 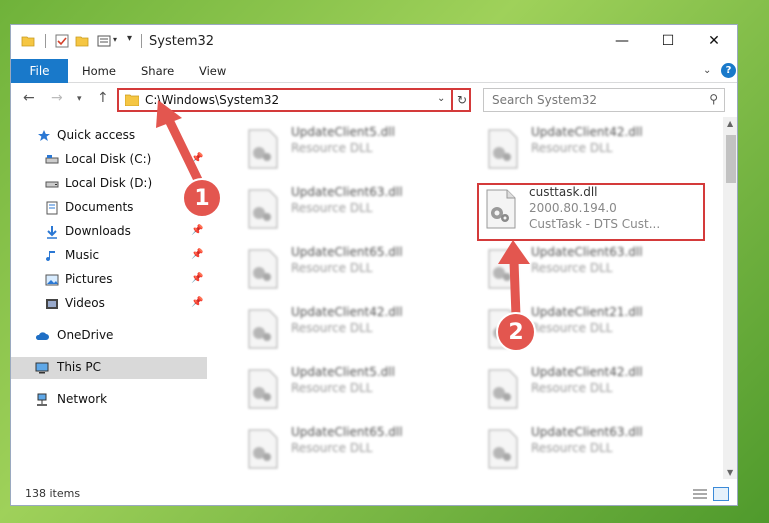 I want to click on new-folder-icon, so click(x=82, y=41).